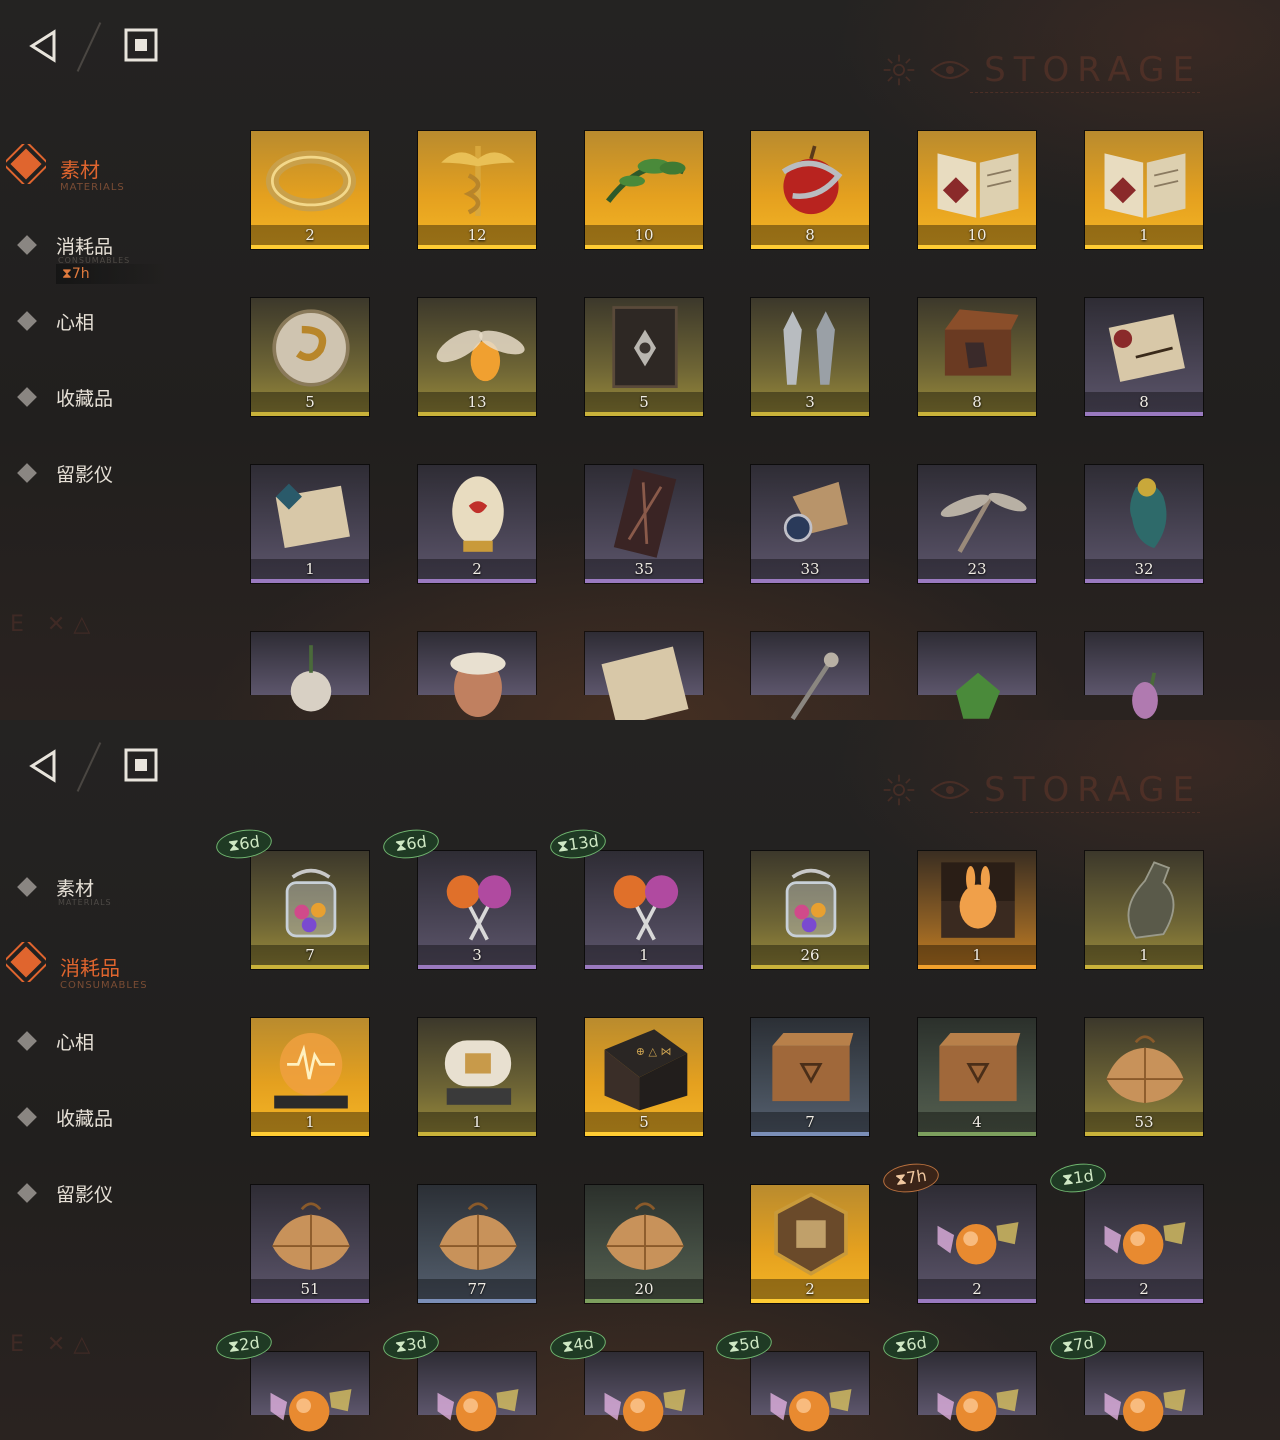  What do you see at coordinates (810, 1289) in the screenshot?
I see `item-count: 2` at bounding box center [810, 1289].